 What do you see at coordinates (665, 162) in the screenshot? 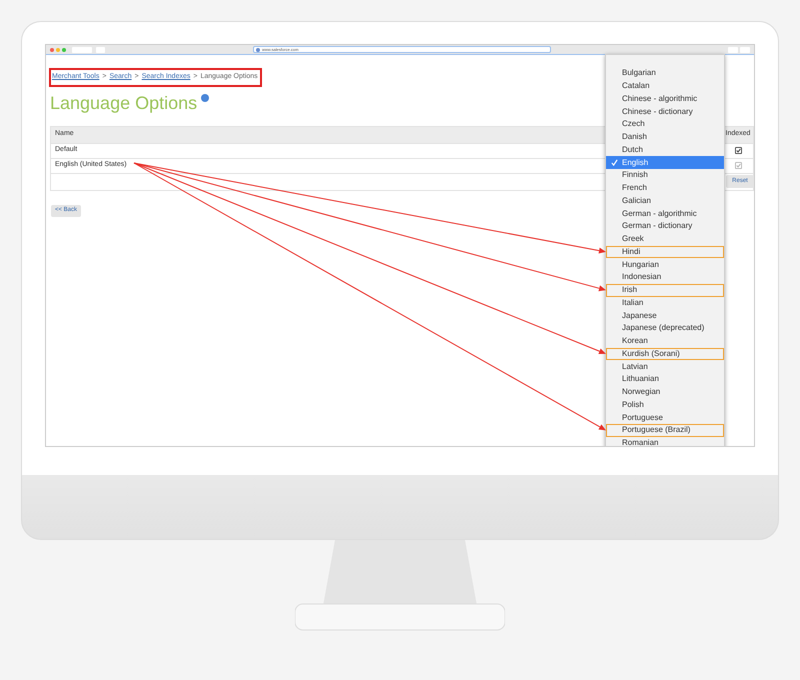
I see `dropdown-option: English` at bounding box center [665, 162].